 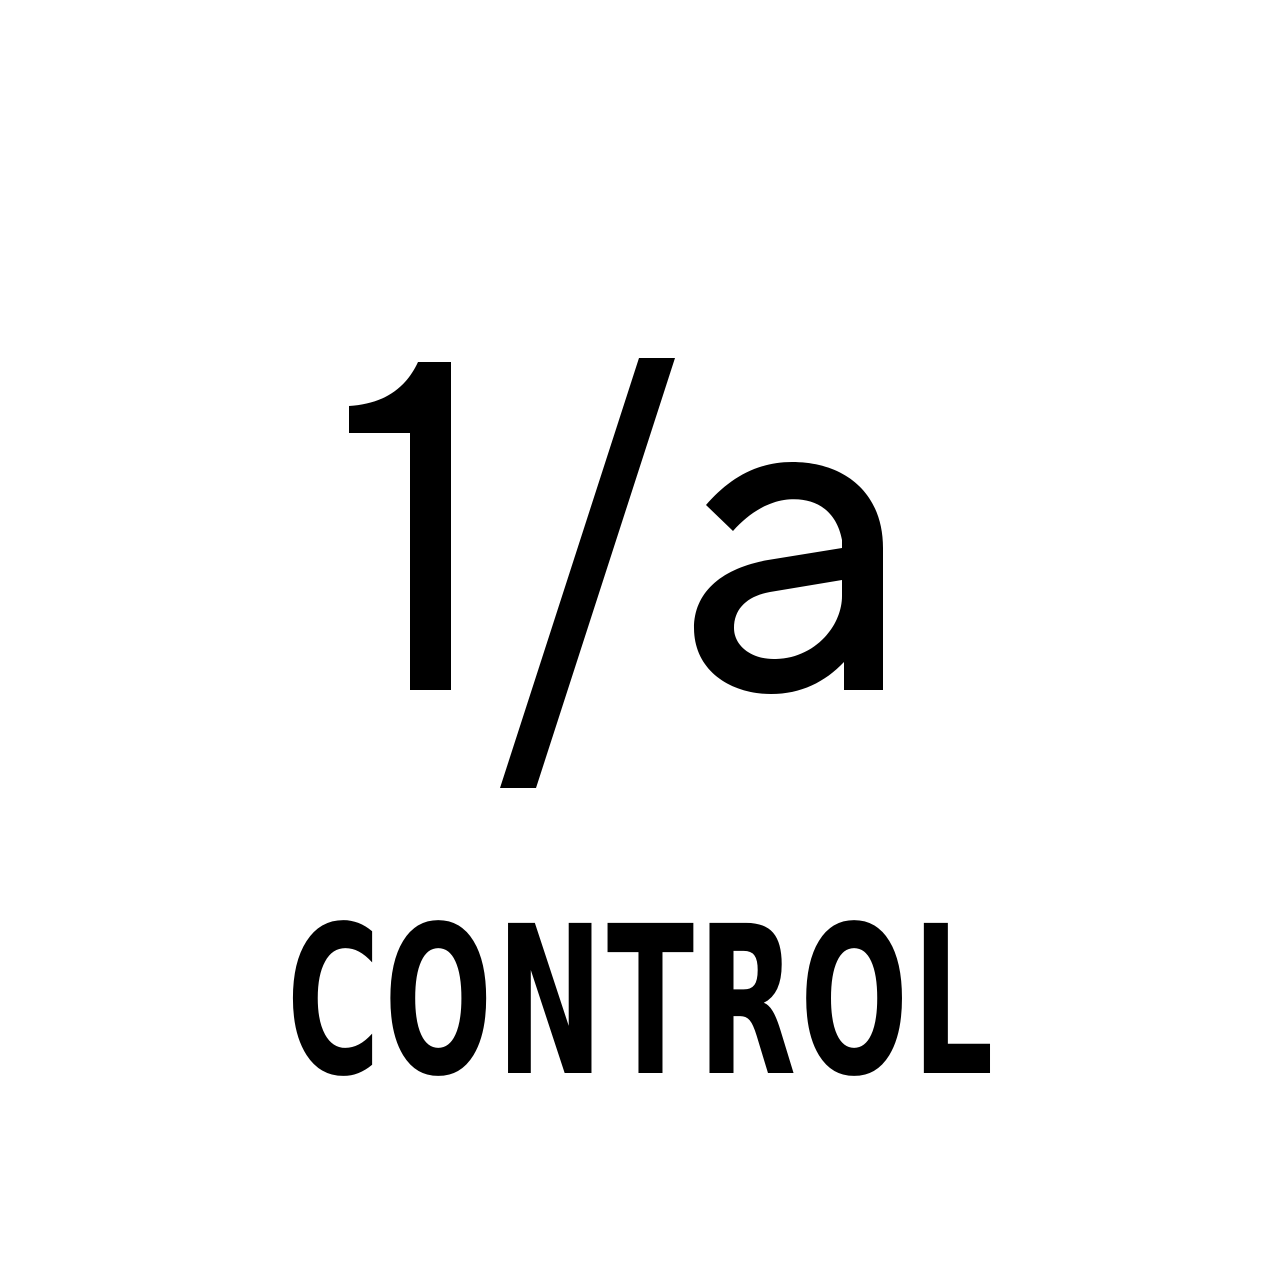 What do you see at coordinates (788, 578) in the screenshot?
I see `letter-a-glyph` at bounding box center [788, 578].